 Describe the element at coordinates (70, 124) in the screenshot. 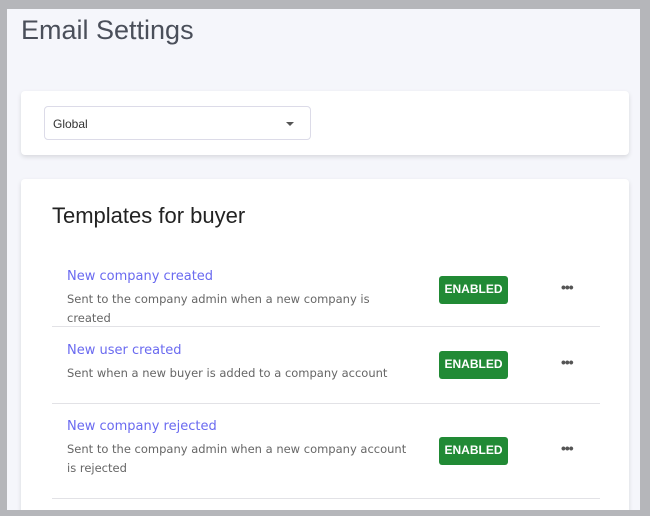

I see `scope-select-value: Global` at that location.